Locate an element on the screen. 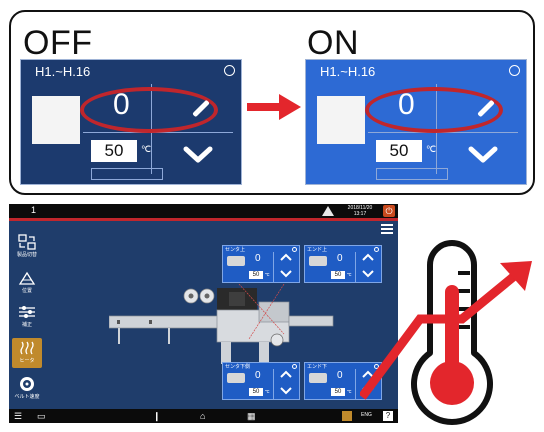 Image resolution: width=544 pixels, height=432 pixels. heater-card-center-lower: センタ下側 0 50 ℃ is located at coordinates (261, 381).